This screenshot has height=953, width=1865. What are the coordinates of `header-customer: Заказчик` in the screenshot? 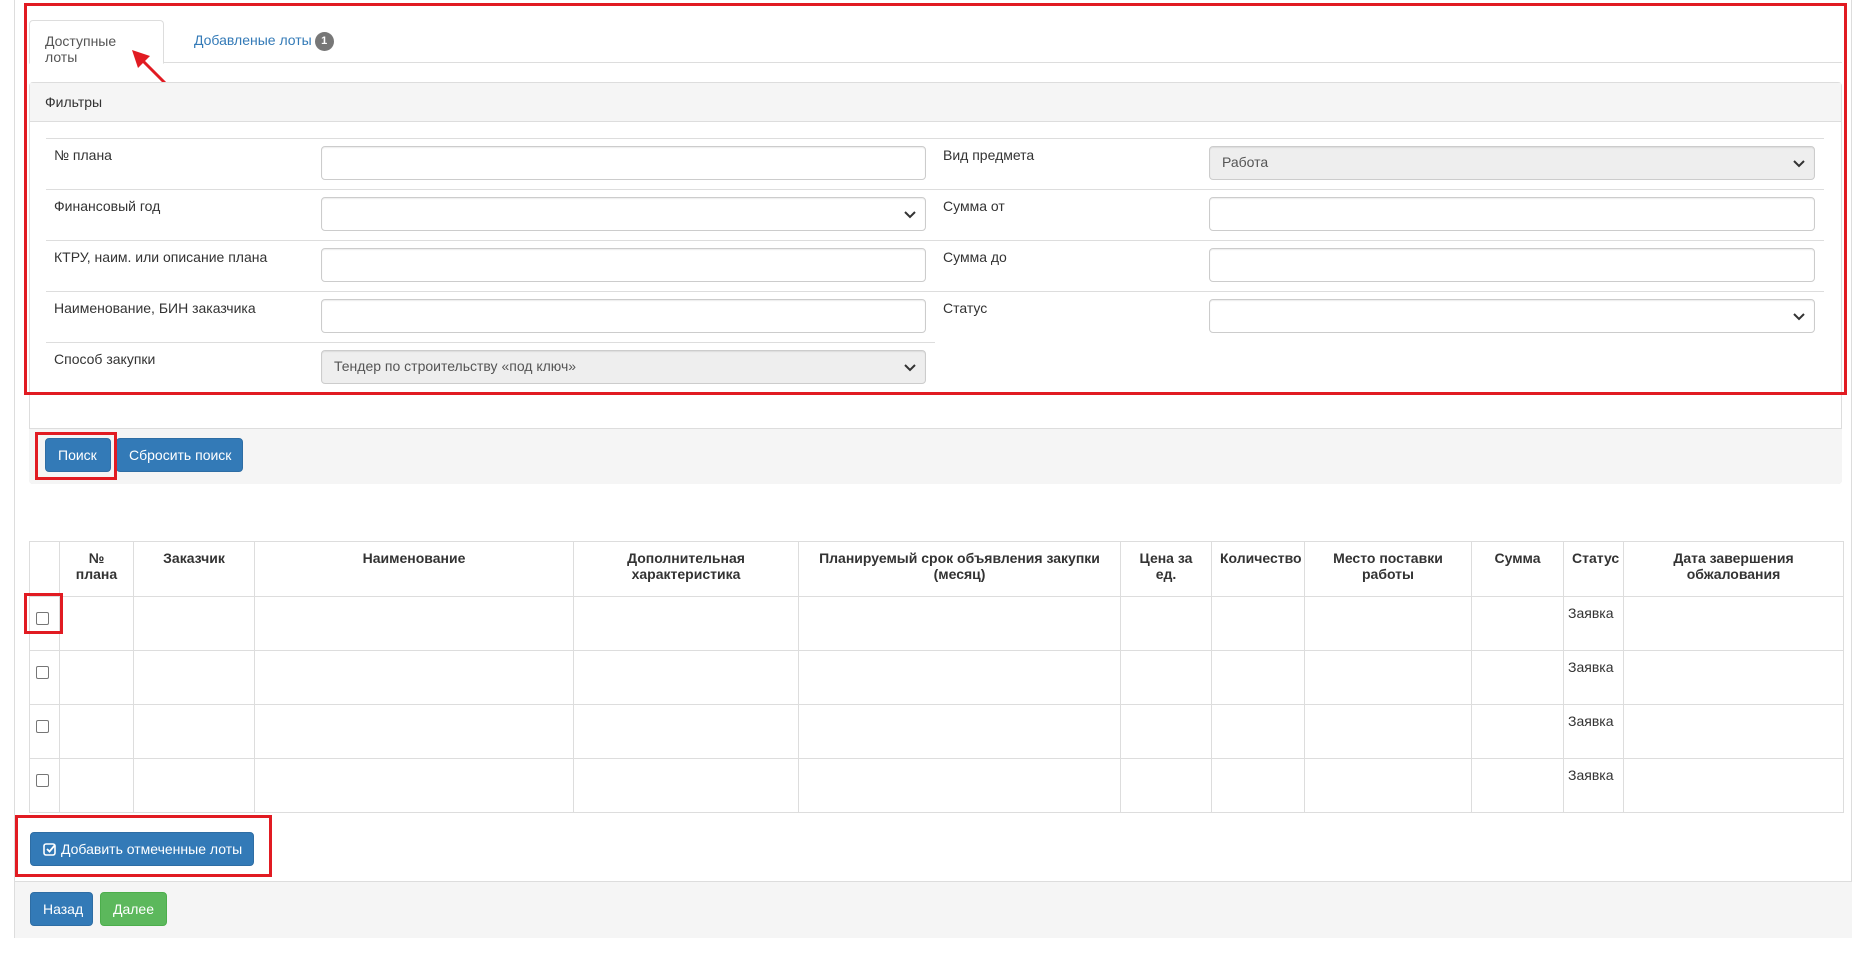 It's located at (194, 569).